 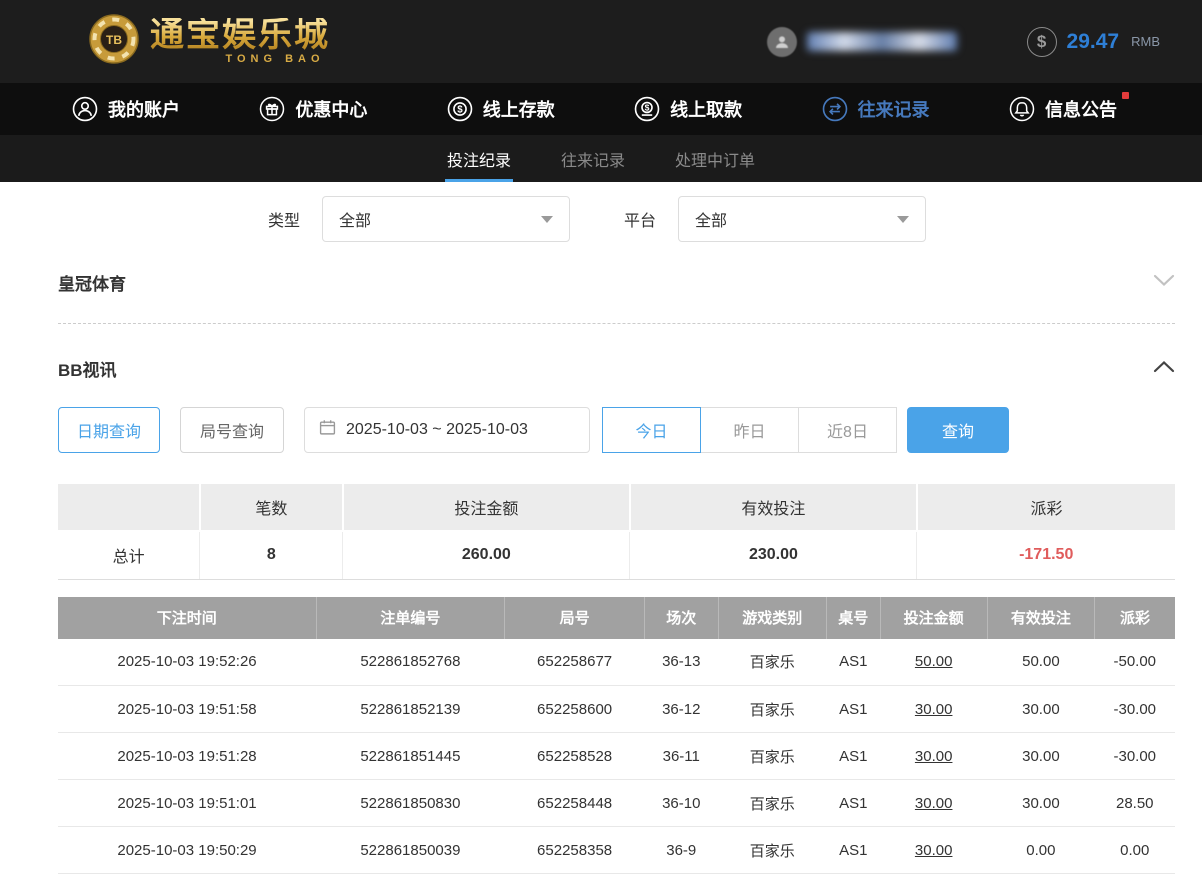 I want to click on nav-item-withdraw: $ 线上取款, so click(x=688, y=109).